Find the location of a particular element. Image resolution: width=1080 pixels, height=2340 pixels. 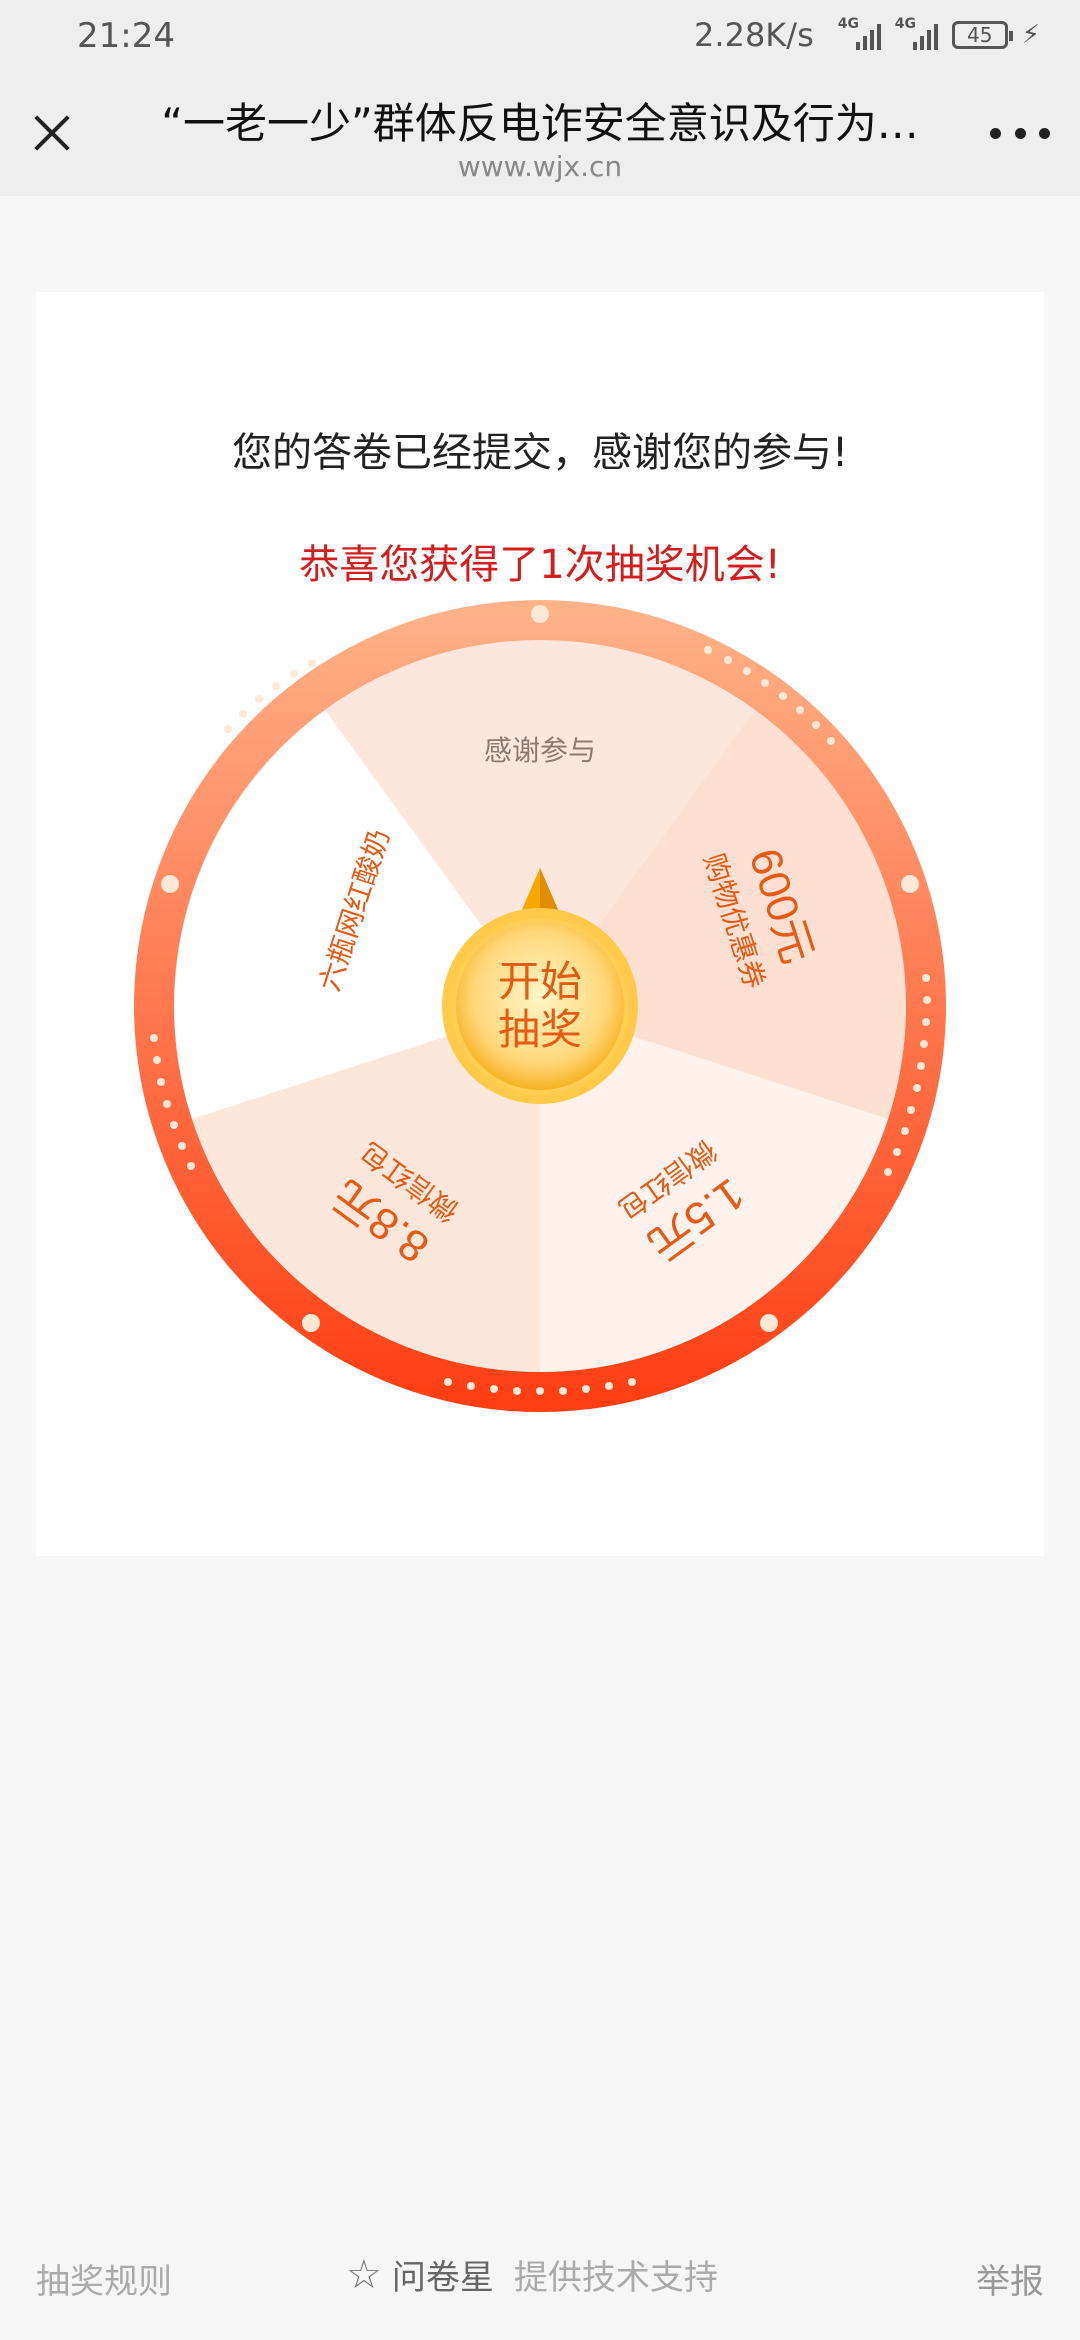

footer: 抽奖规则 ☆ 问卷星 提供技术支持 举报 is located at coordinates (540, 2280).